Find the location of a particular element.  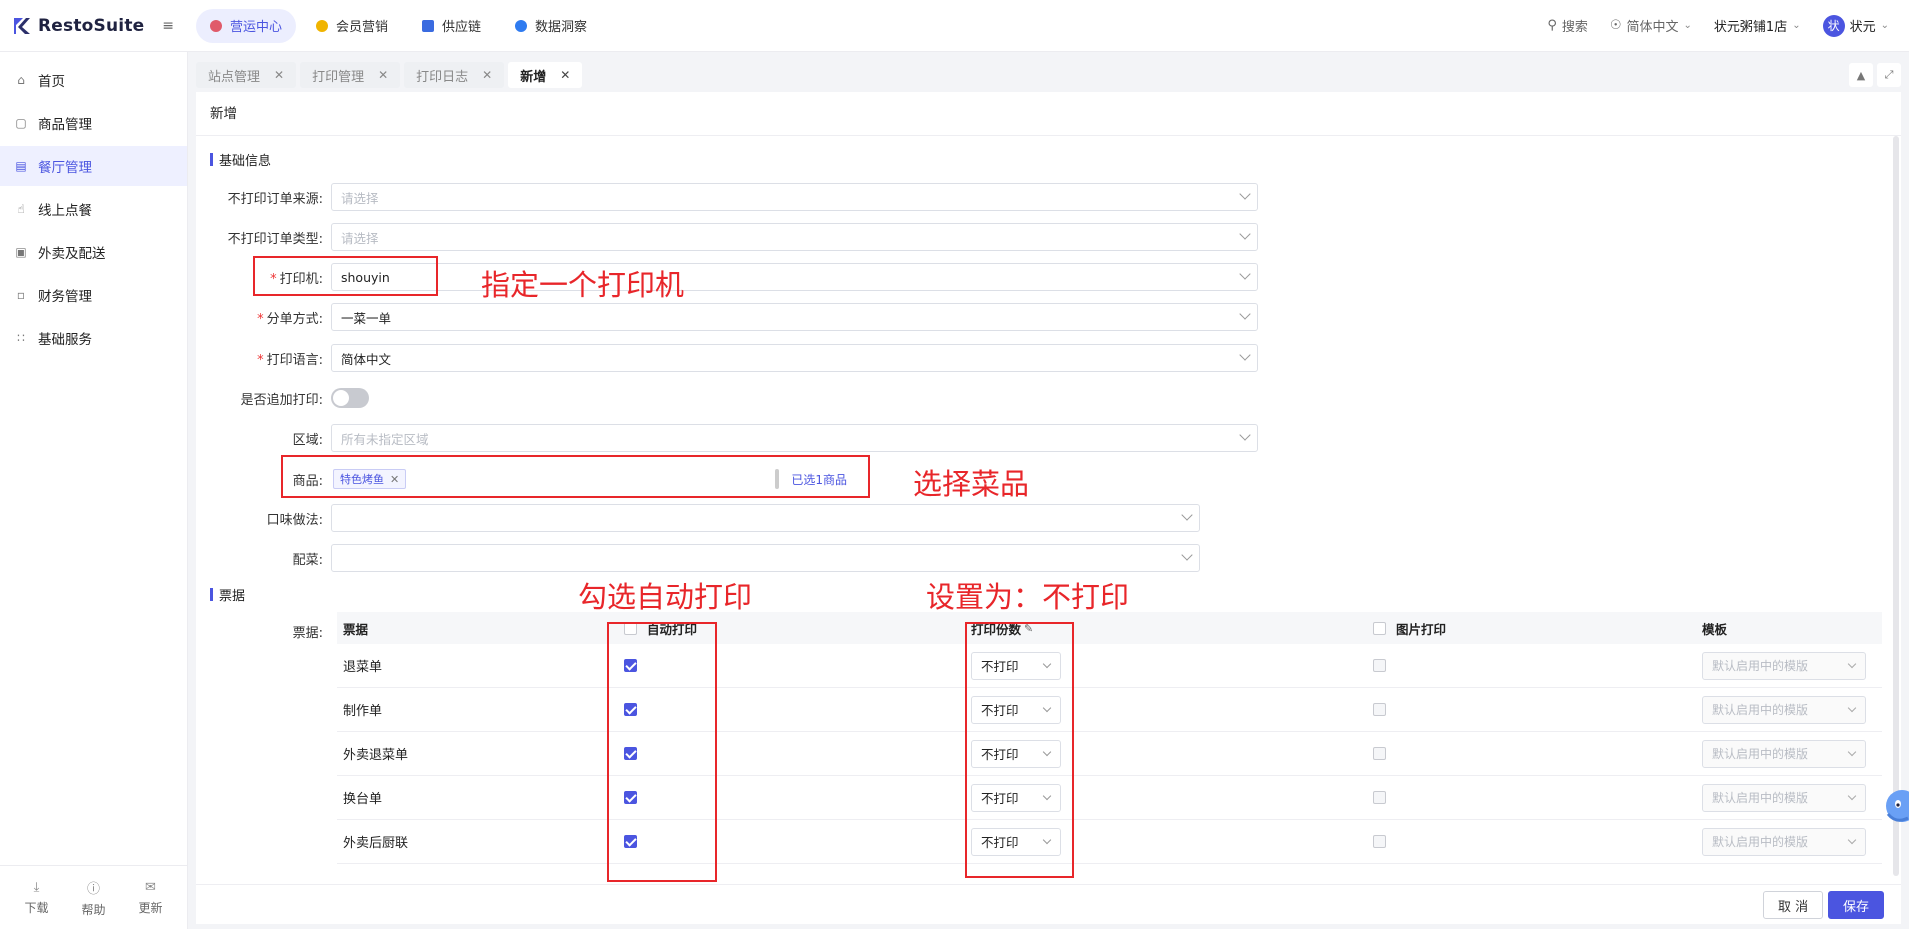

top-right: ⚲ 搜索 ☉ 简体中文 ⌄ 状元粥铺1店 ⌄ 状状元 ⌄ is located at coordinates (1728, 25).